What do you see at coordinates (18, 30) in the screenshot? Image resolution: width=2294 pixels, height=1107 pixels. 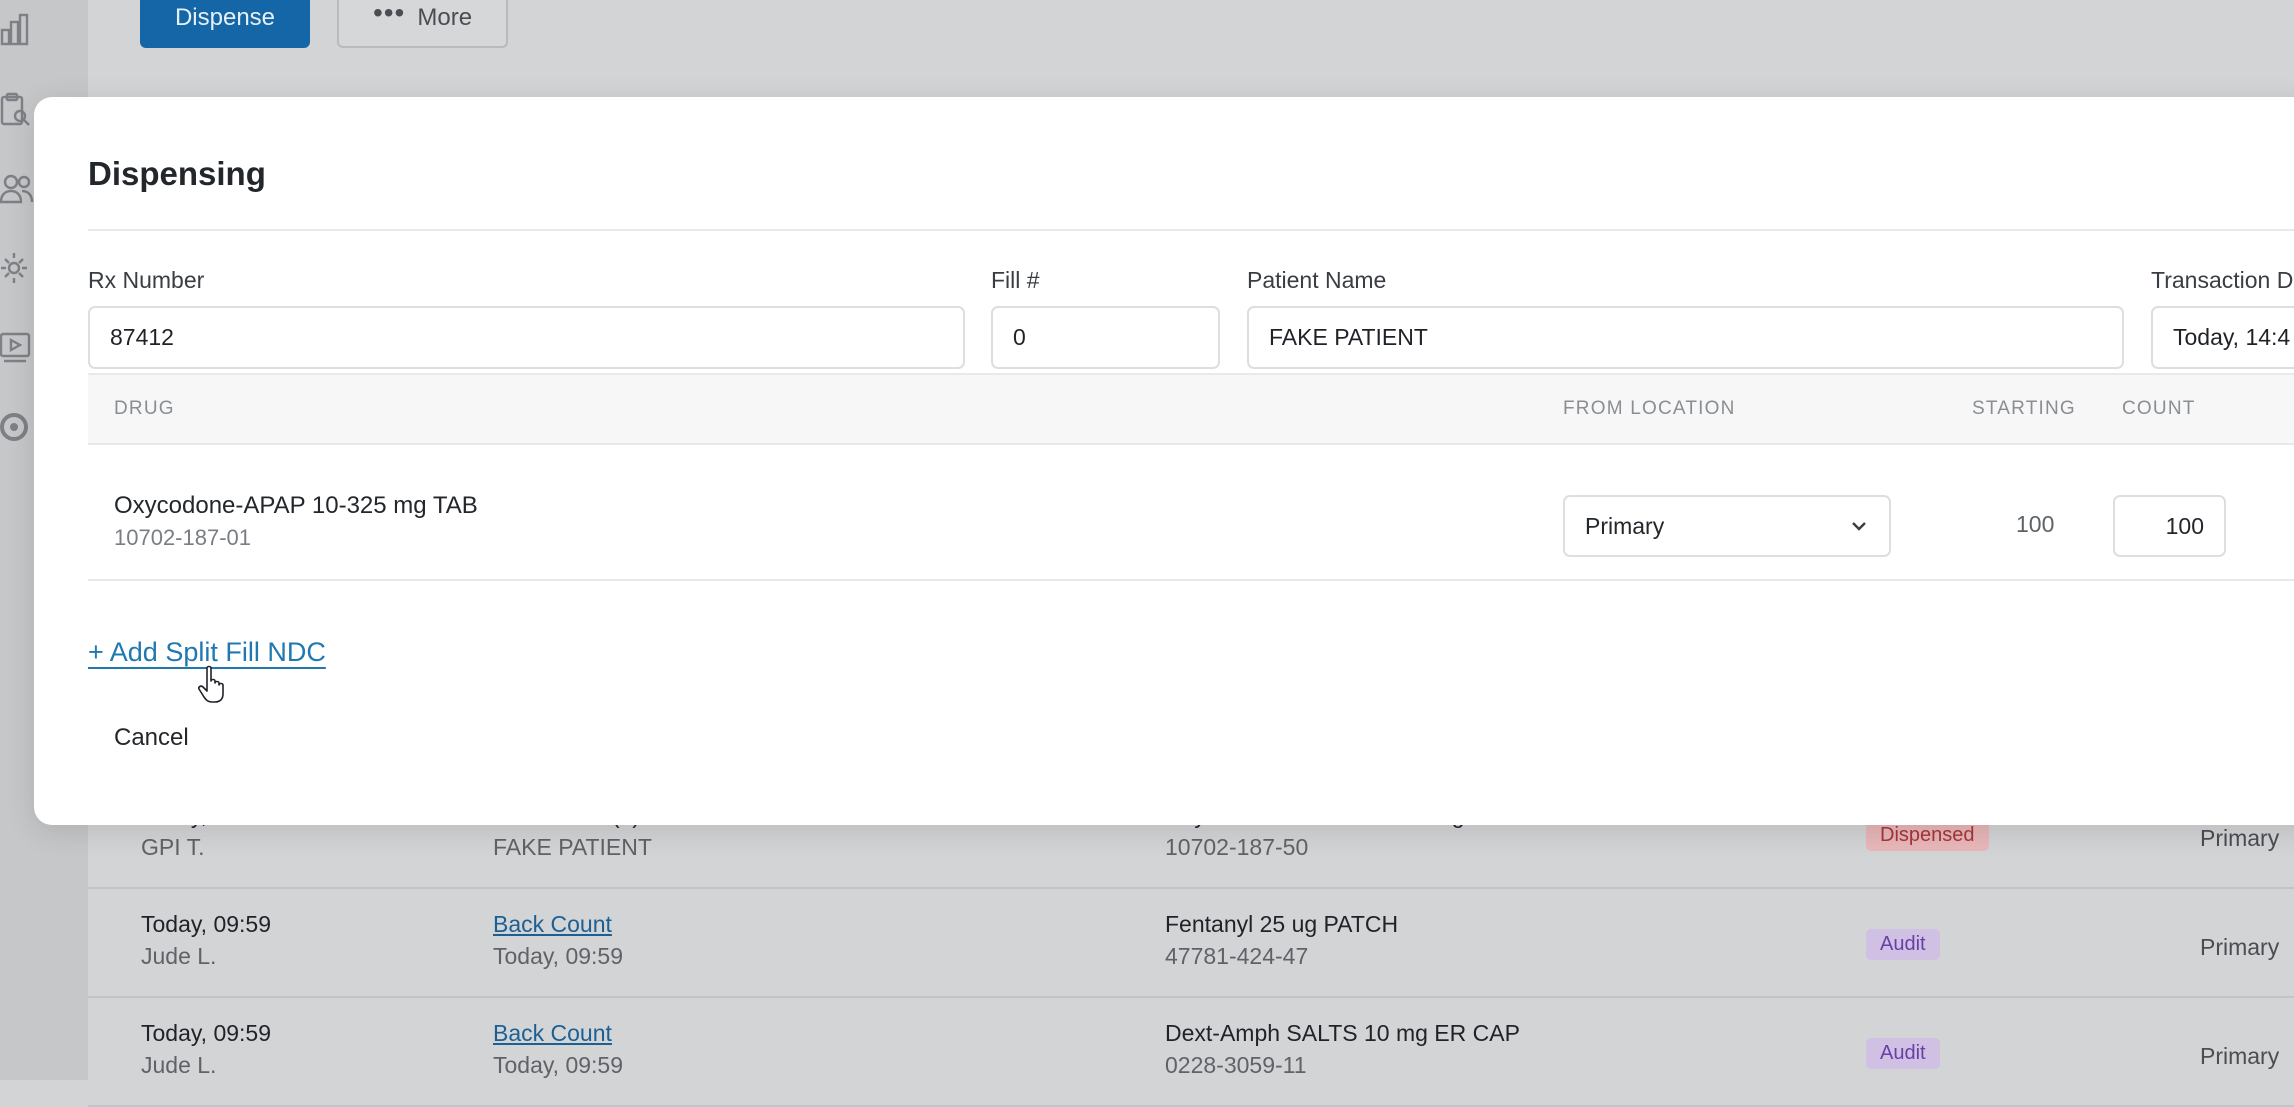 I see `chart-icon` at bounding box center [18, 30].